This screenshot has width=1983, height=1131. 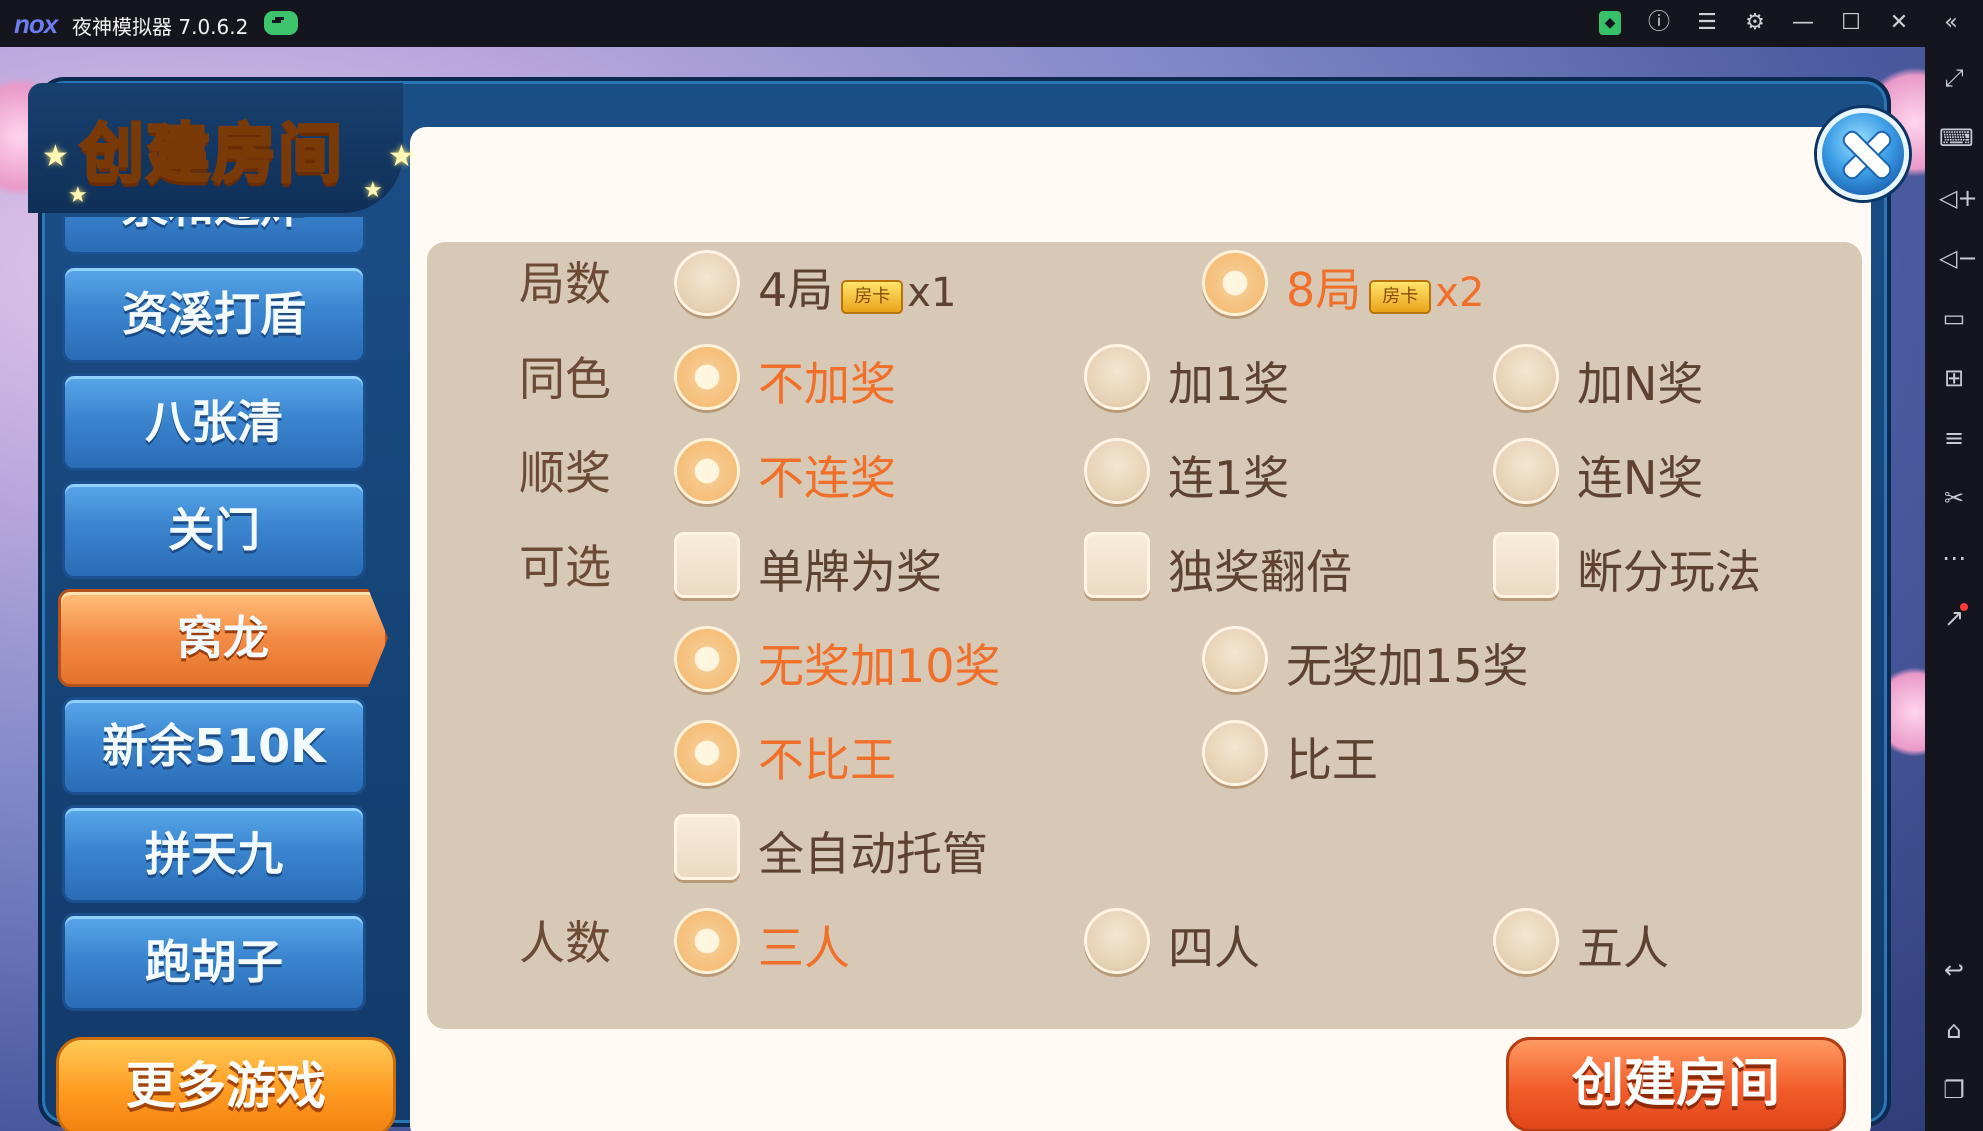 I want to click on dialog-title-plate: ★ ★ ★ ★ 创建房间, so click(x=221, y=158).